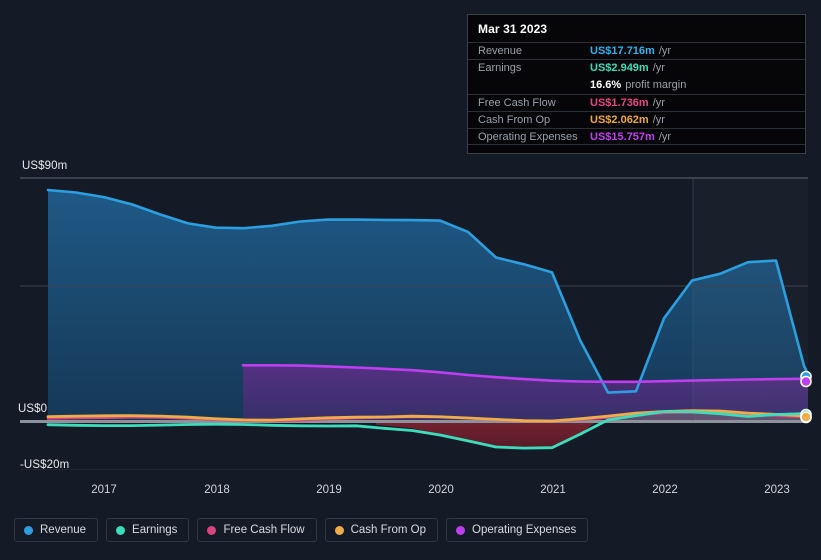 This screenshot has width=821, height=560. I want to click on forecast-band, so click(750, 299).